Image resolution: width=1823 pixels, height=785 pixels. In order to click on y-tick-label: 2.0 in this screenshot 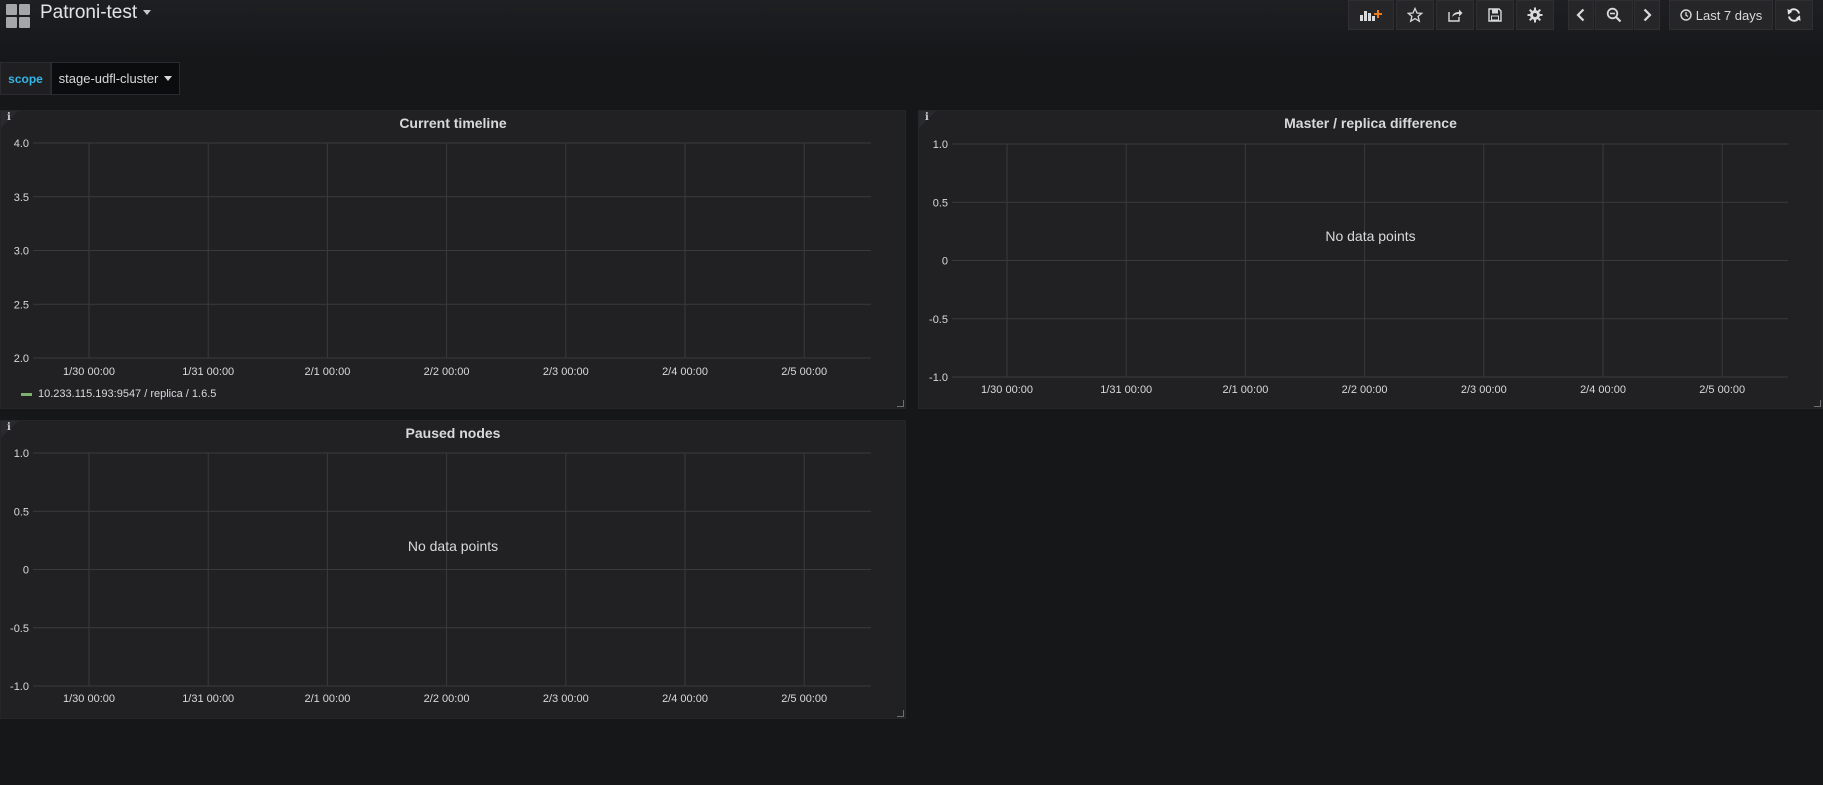, I will do `click(21, 359)`.